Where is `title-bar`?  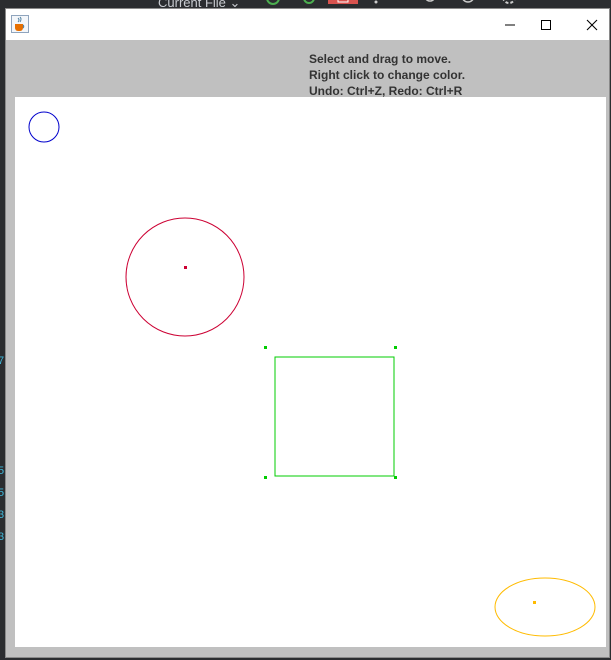
title-bar is located at coordinates (307, 24).